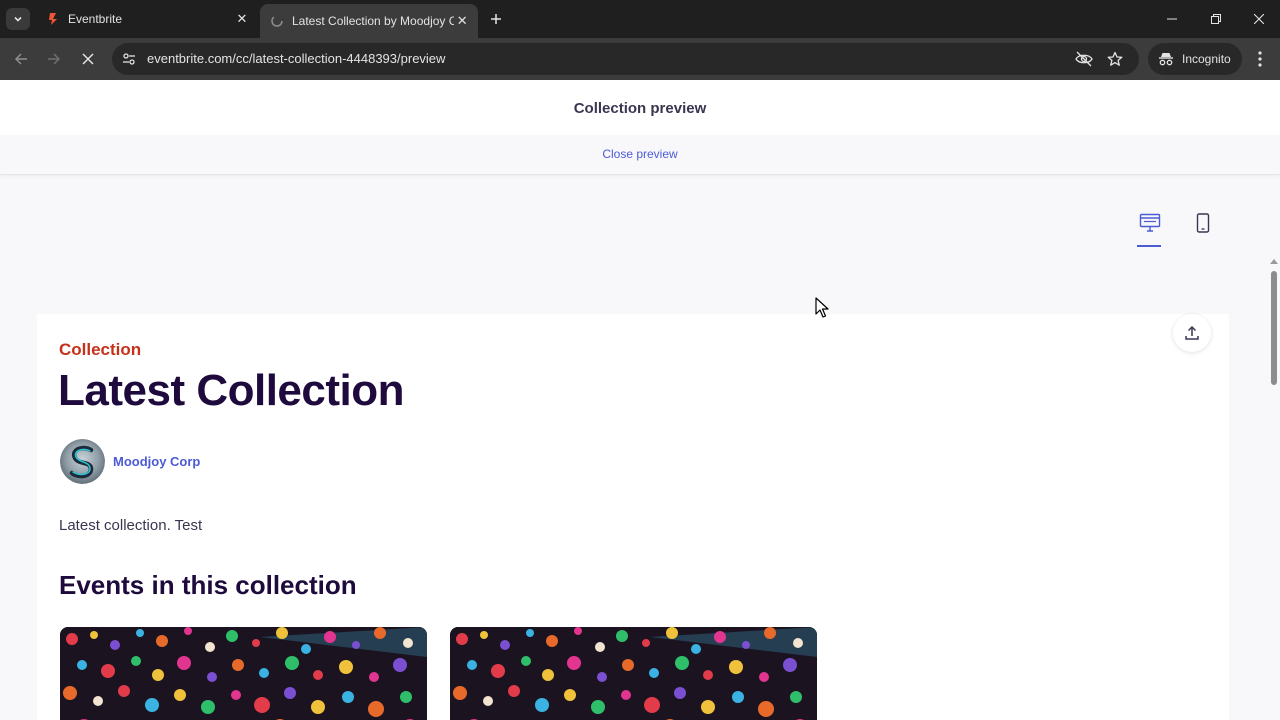 This screenshot has width=1280, height=720. I want to click on mobile-view-icon, so click(1203, 223).